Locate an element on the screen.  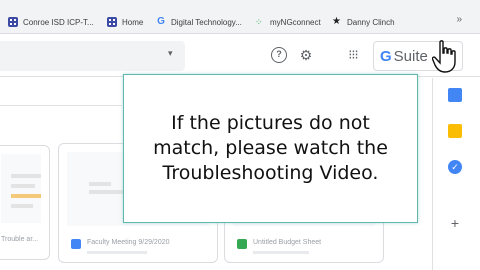
bookmark-home: Home is located at coordinates (125, 22).